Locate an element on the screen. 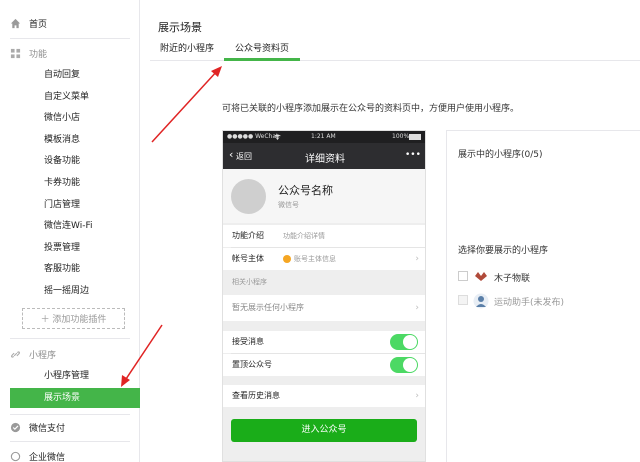 The height and width of the screenshot is (462, 640). time-text: 1:21 AM is located at coordinates (323, 136).